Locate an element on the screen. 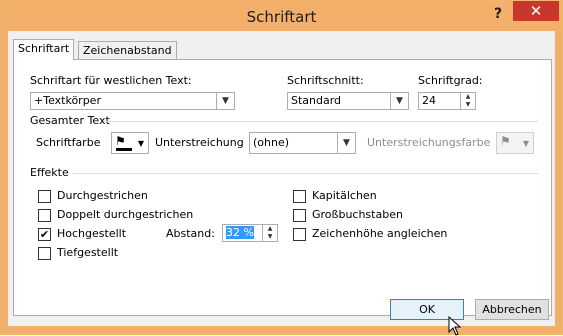  offset-label: Abstand: is located at coordinates (190, 233).